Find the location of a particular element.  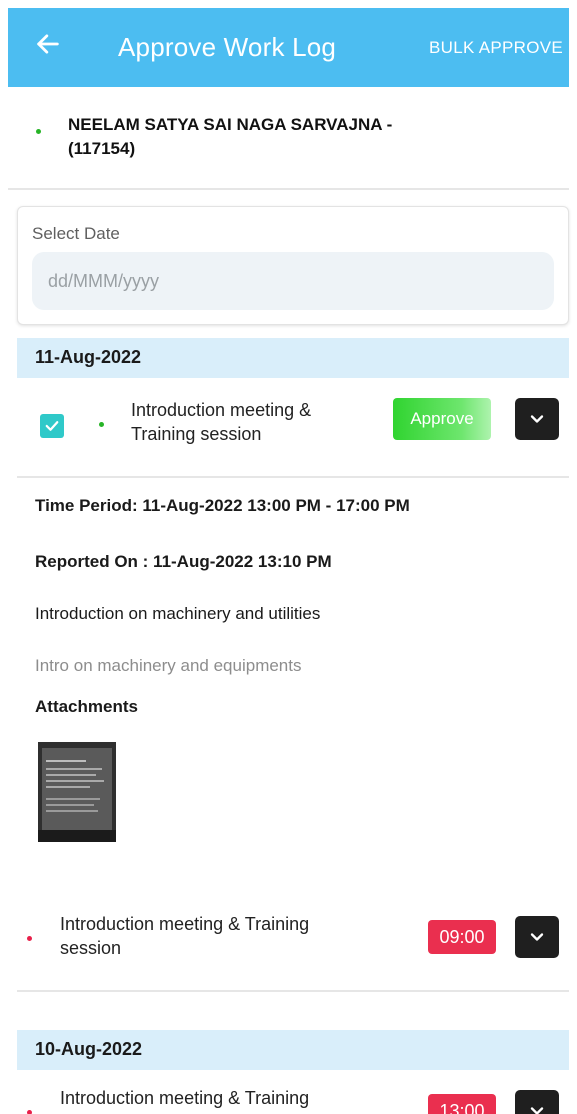

task-title-line1: Introduction meeting & is located at coordinates (221, 410).